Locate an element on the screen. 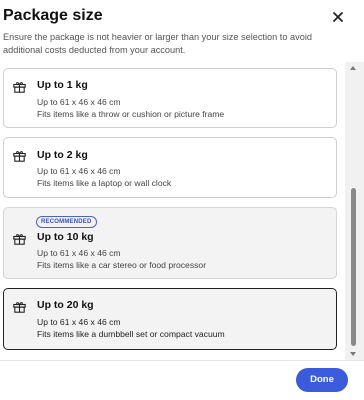  footer-divider is located at coordinates (182, 360).